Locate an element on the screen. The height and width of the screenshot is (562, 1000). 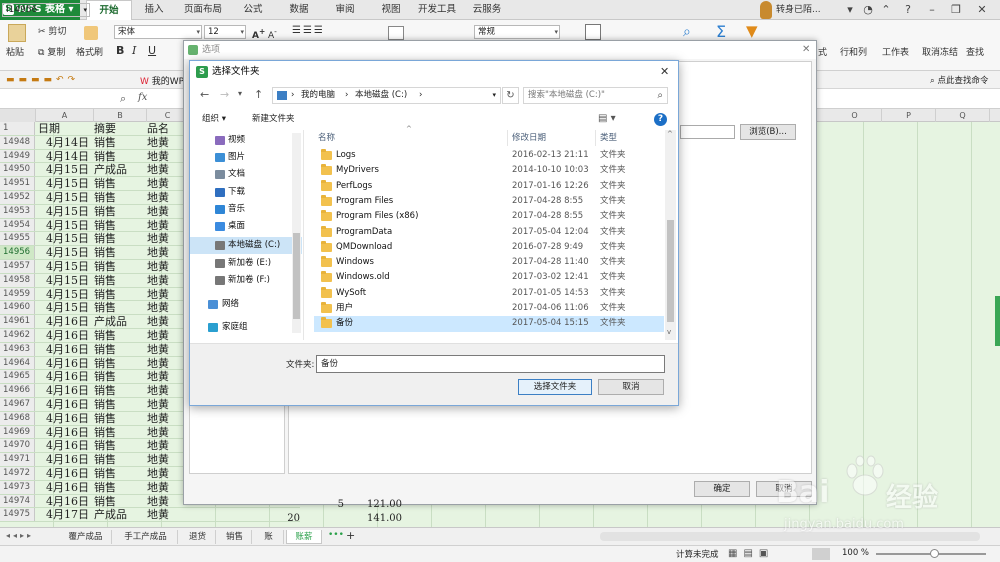
folder-row: Windows 2017-04-28 11:40 文件夹 is located at coordinates (489, 262).